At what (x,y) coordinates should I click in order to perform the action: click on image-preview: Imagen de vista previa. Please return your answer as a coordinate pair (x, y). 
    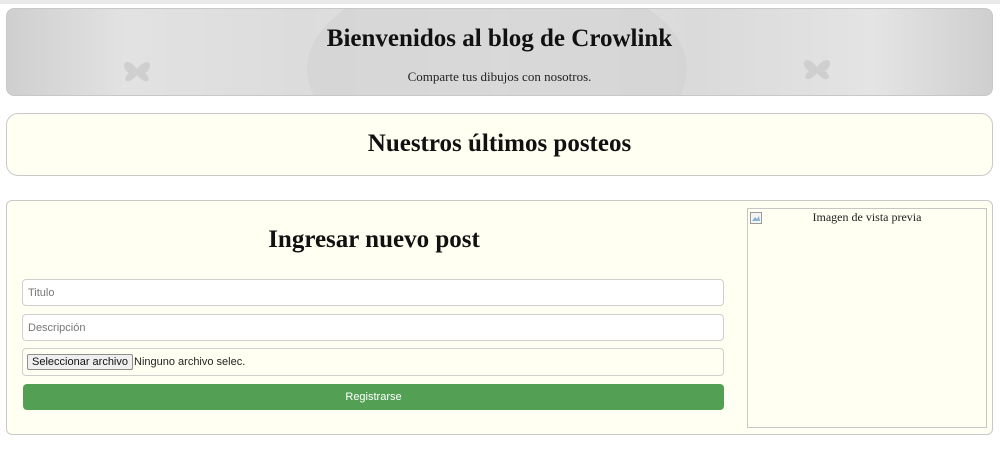
    Looking at the image, I should click on (867, 318).